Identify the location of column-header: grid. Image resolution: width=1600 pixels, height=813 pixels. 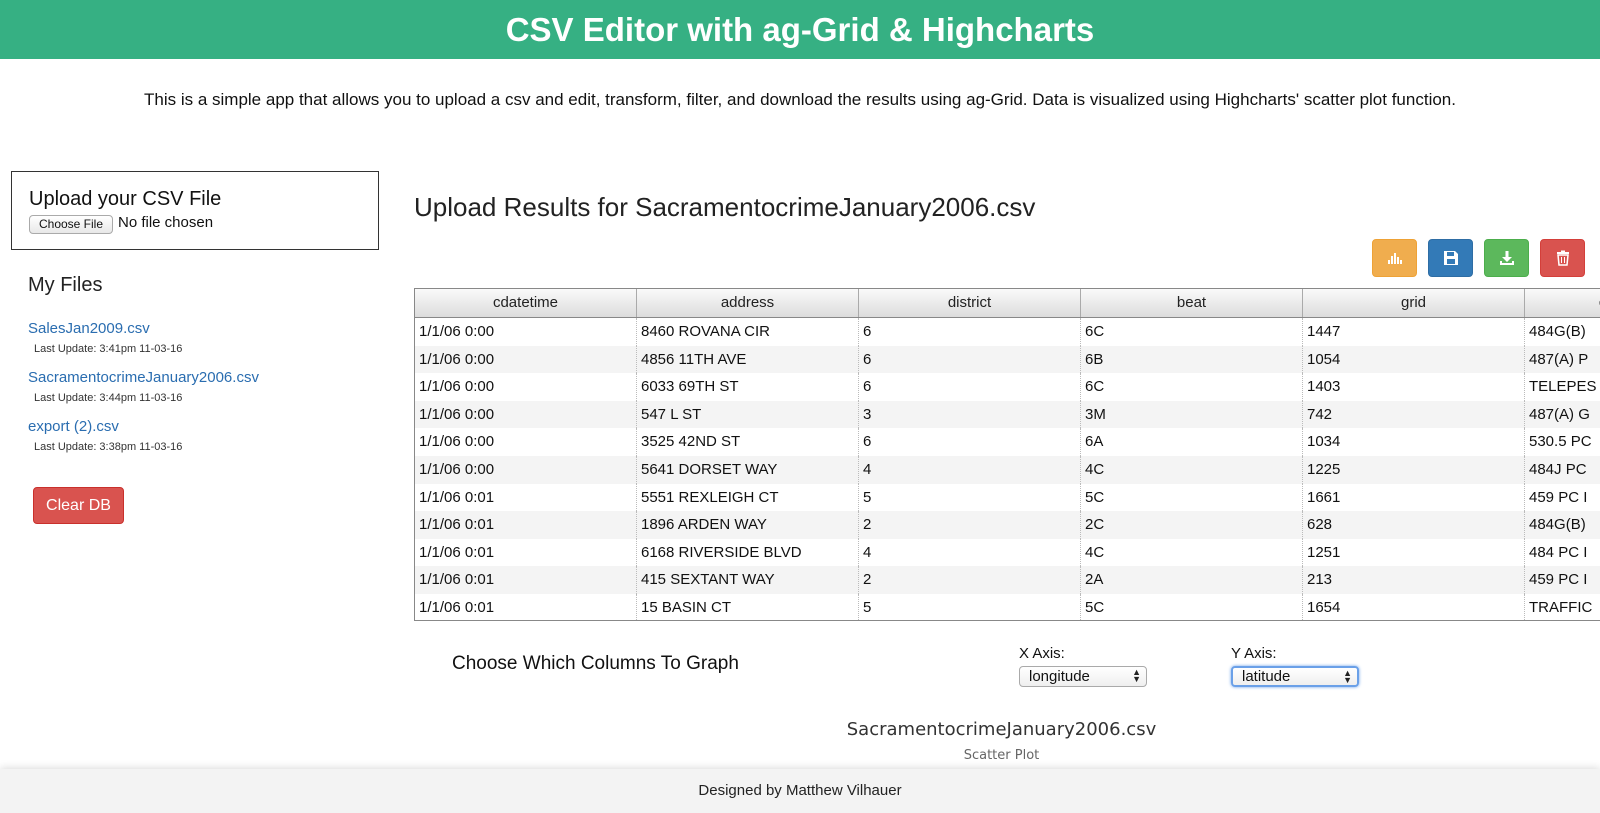
(1414, 303).